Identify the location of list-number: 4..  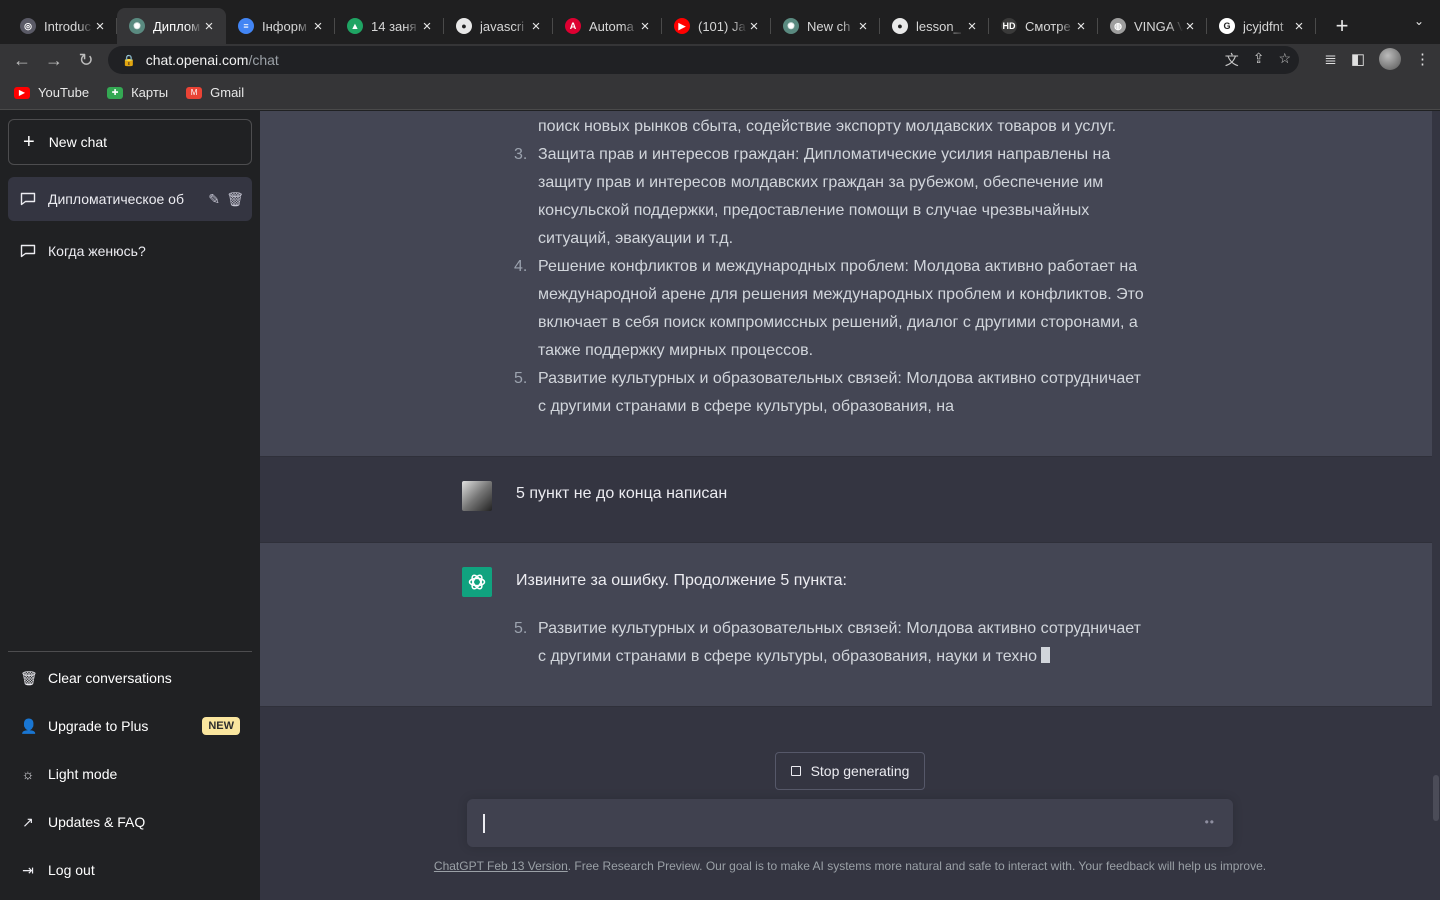
(521, 266).